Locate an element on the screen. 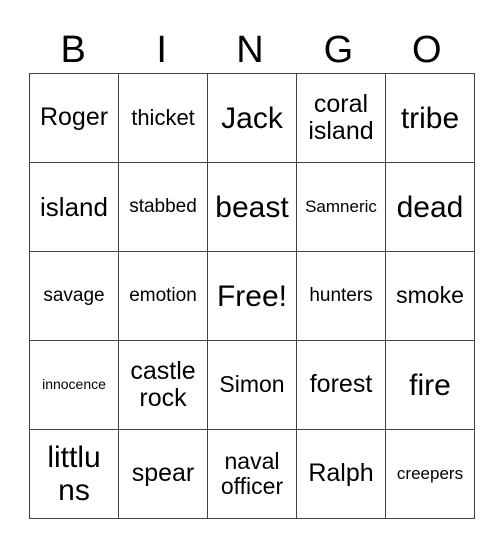 The width and height of the screenshot is (500, 544). bingo-cell: spear is located at coordinates (163, 474).